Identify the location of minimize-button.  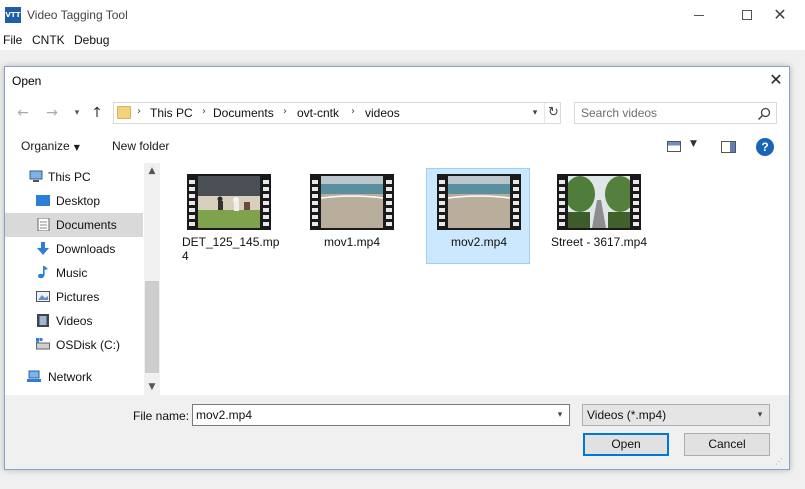
(699, 15).